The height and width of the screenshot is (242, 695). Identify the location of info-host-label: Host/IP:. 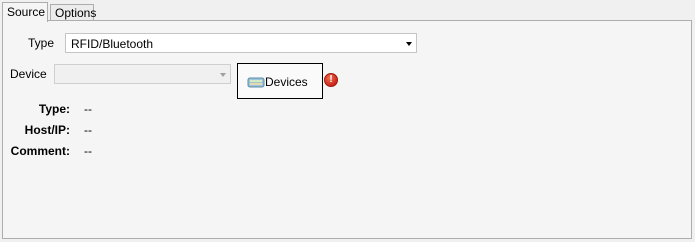
(47, 130).